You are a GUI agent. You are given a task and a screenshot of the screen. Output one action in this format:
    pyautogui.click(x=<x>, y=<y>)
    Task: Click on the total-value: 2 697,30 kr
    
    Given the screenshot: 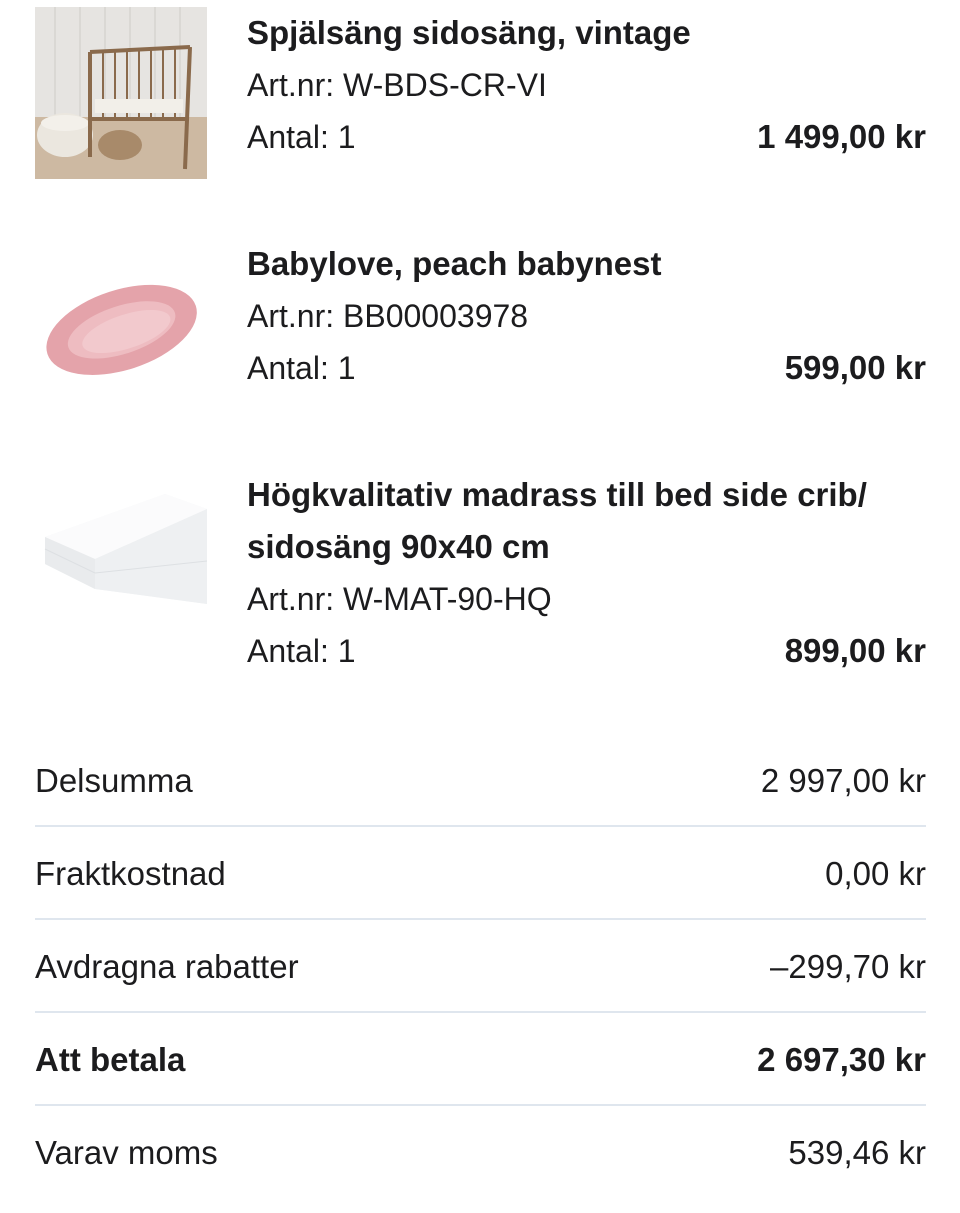 What is the action you would take?
    pyautogui.click(x=841, y=1059)
    